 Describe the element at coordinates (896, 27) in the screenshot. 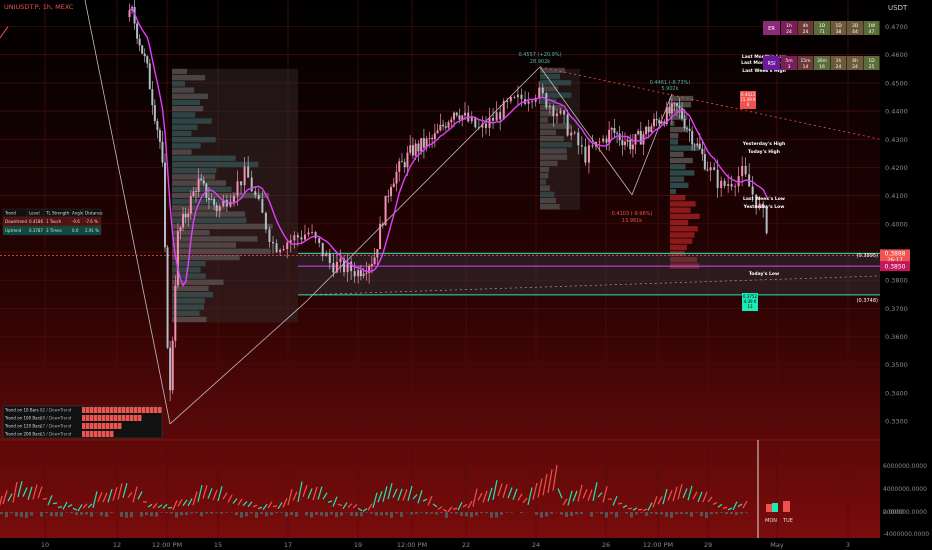

I see `price-tick-label: 0.4700` at that location.